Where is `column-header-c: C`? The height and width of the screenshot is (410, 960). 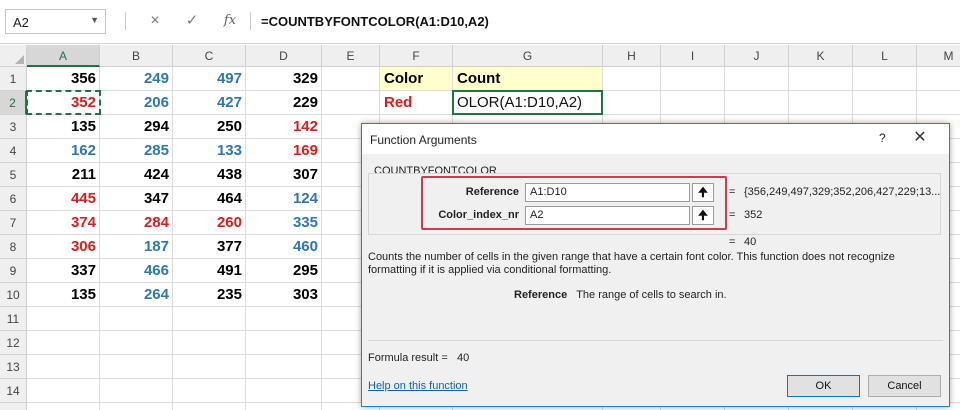 column-header-c: C is located at coordinates (209, 56).